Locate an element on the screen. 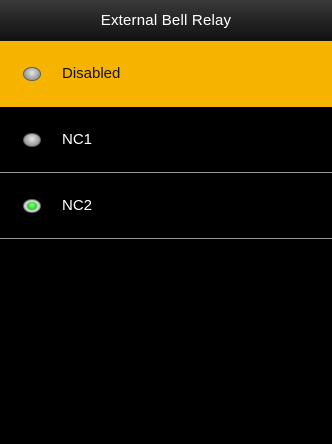 This screenshot has width=332, height=444. page-title: External Bell Relay is located at coordinates (166, 20).